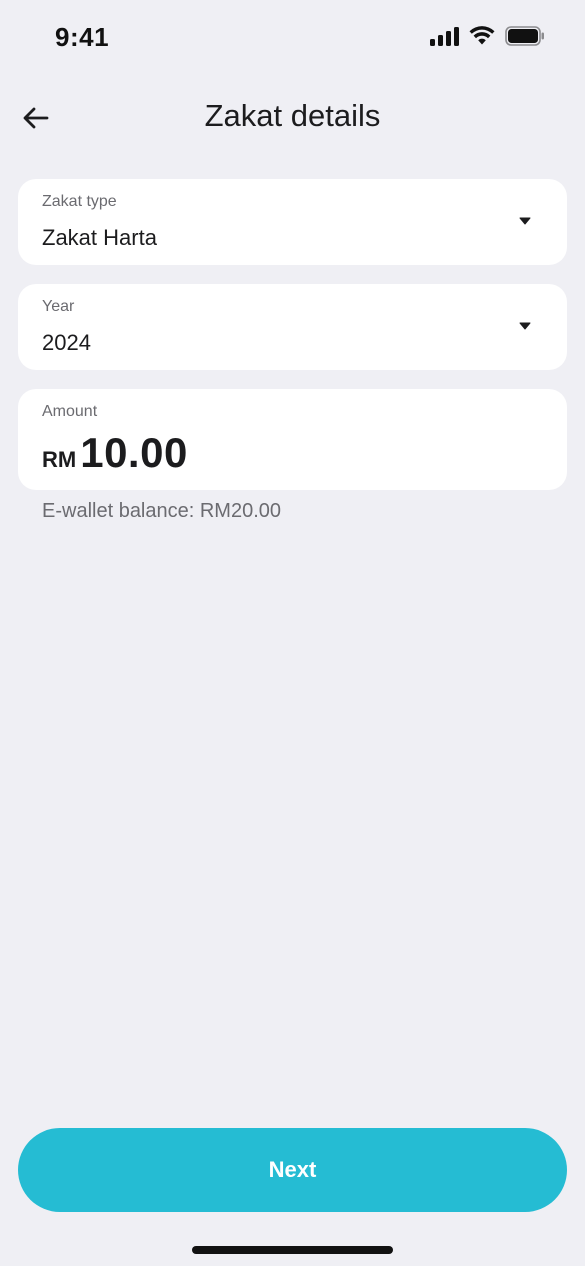  I want to click on status-icons, so click(487, 36).